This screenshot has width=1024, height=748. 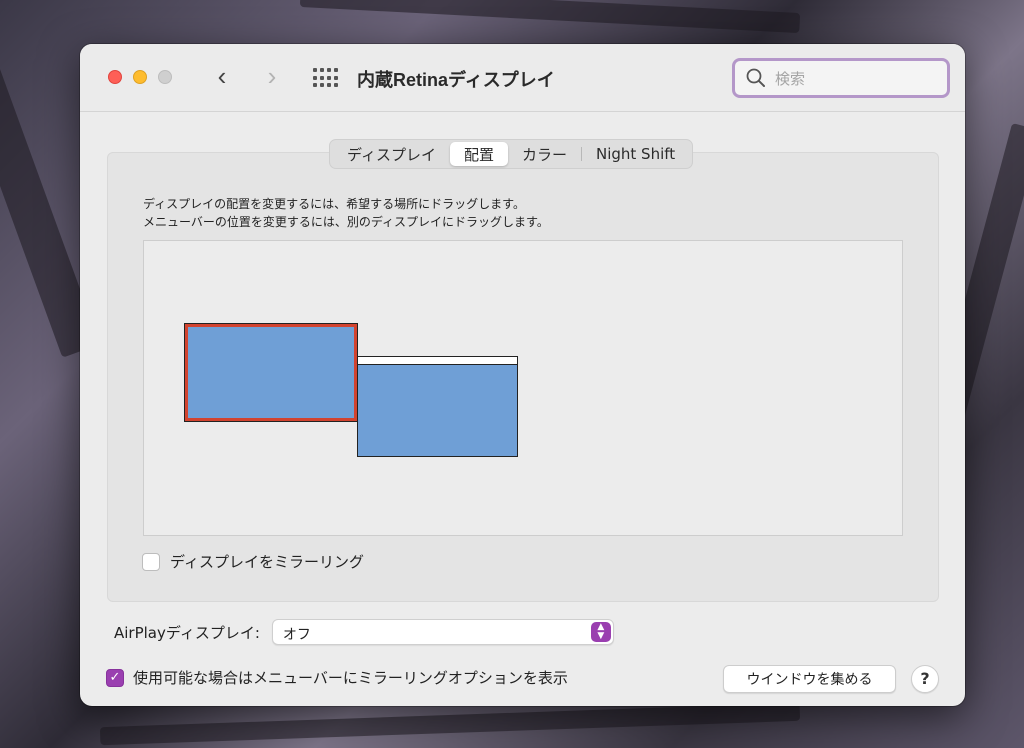 I want to click on gather-windows-button: ウインドウを集める, so click(x=809, y=679).